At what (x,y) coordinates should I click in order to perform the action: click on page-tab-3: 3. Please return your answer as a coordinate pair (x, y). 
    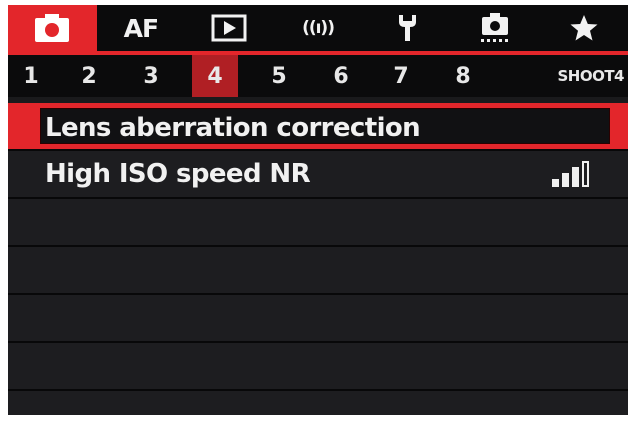
    Looking at the image, I should click on (151, 76).